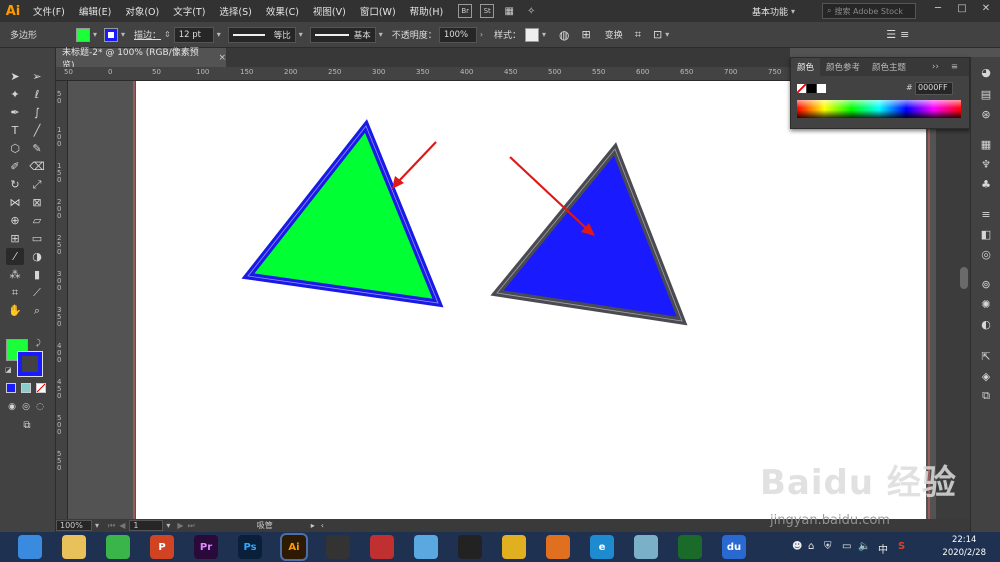  What do you see at coordinates (162, 547) in the screenshot?
I see `taskbar-powerpoint-icon: P` at bounding box center [162, 547].